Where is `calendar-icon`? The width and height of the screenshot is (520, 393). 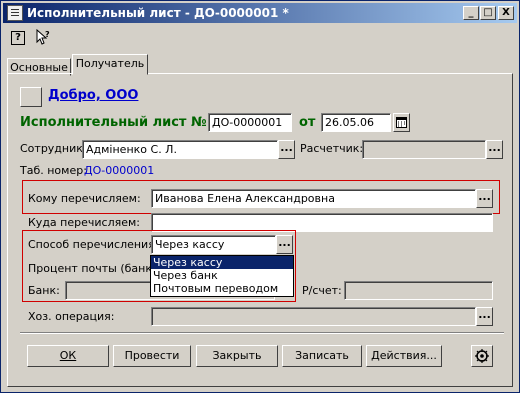
calendar-icon is located at coordinates (401, 122).